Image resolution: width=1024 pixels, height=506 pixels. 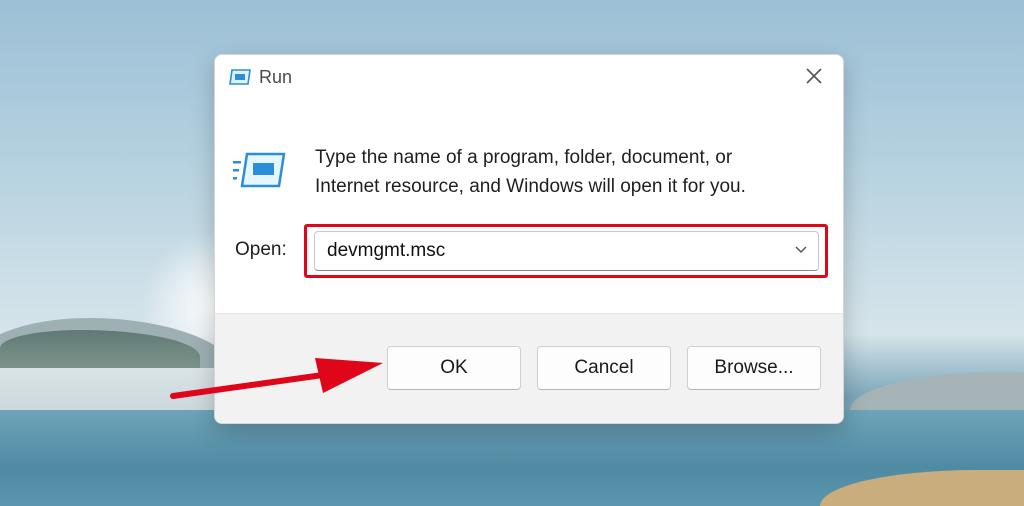 What do you see at coordinates (454, 368) in the screenshot?
I see `ok-button: OK` at bounding box center [454, 368].